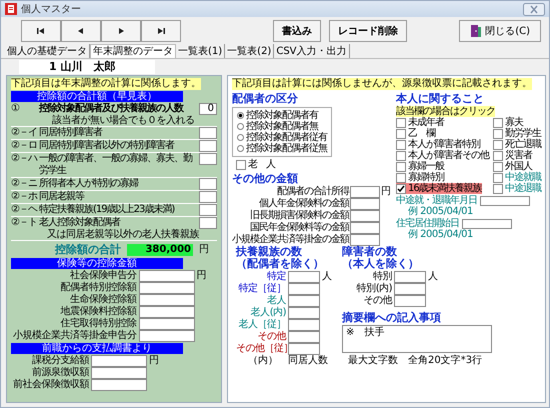 The image size is (550, 408). What do you see at coordinates (74, 336) in the screenshot?
I see `field-label: 小規模企業共済等掛金申告分` at bounding box center [74, 336].